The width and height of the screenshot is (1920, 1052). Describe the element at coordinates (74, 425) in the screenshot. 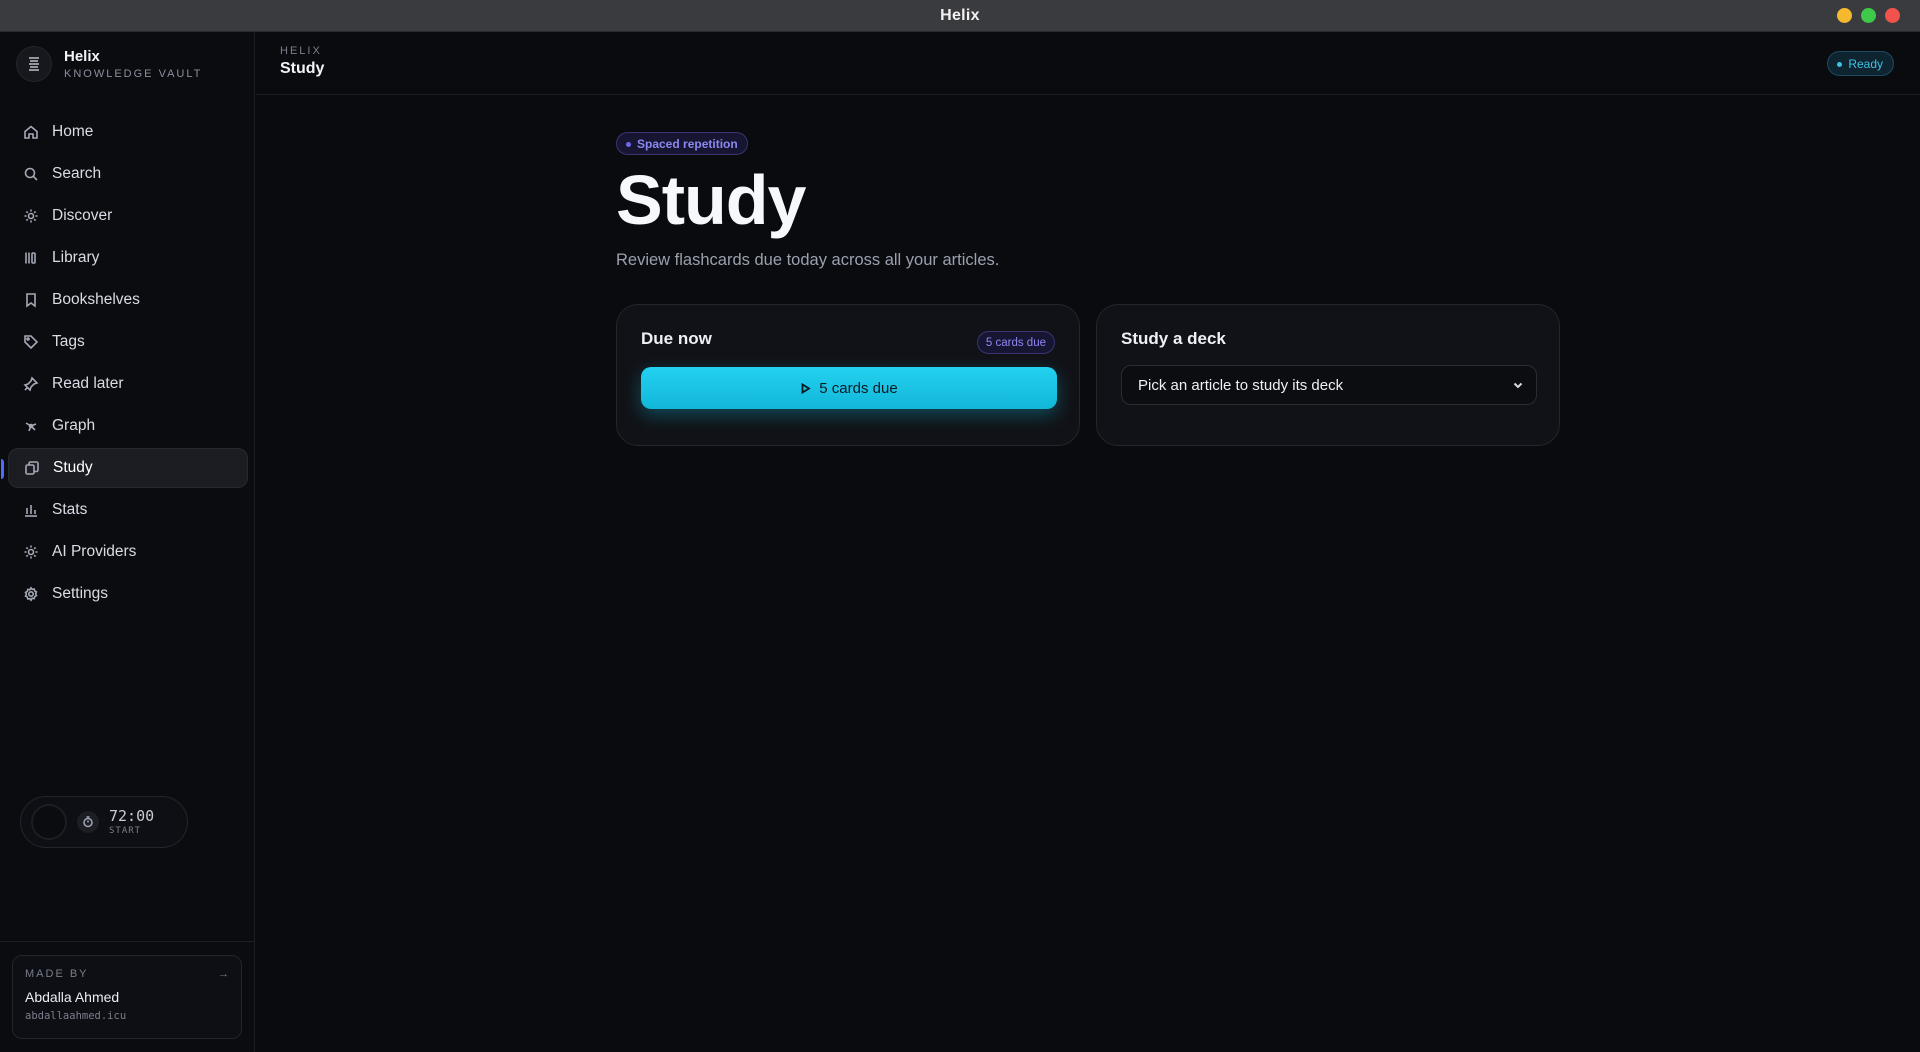

I see `sidebar-item-label: Graph` at that location.